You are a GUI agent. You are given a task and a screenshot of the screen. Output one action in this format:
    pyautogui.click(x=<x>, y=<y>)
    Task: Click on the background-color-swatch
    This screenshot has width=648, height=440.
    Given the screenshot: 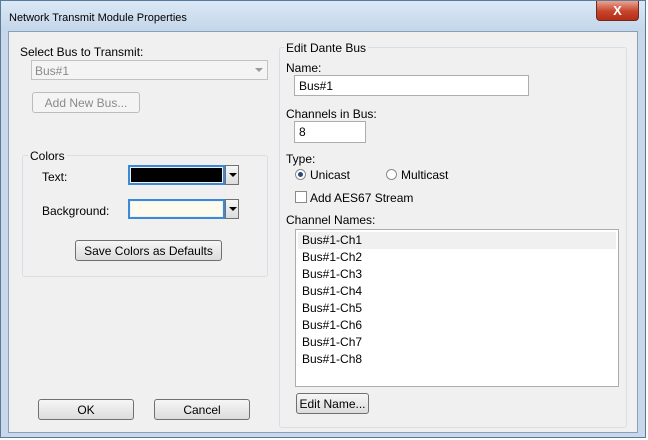 What is the action you would take?
    pyautogui.click(x=176, y=209)
    